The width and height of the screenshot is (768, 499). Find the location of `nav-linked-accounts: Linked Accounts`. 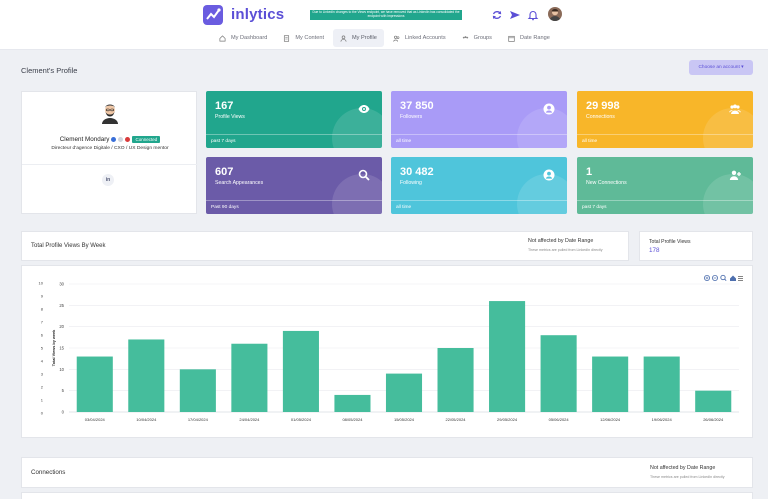

nav-linked-accounts: Linked Accounts is located at coordinates (419, 38).